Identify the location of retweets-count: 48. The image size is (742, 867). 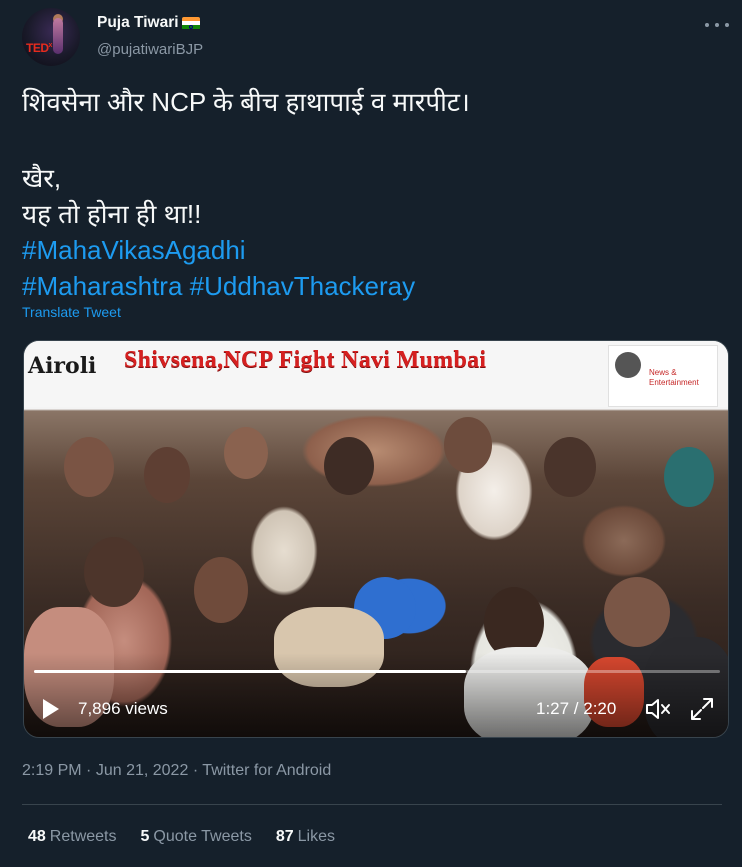
(37, 836).